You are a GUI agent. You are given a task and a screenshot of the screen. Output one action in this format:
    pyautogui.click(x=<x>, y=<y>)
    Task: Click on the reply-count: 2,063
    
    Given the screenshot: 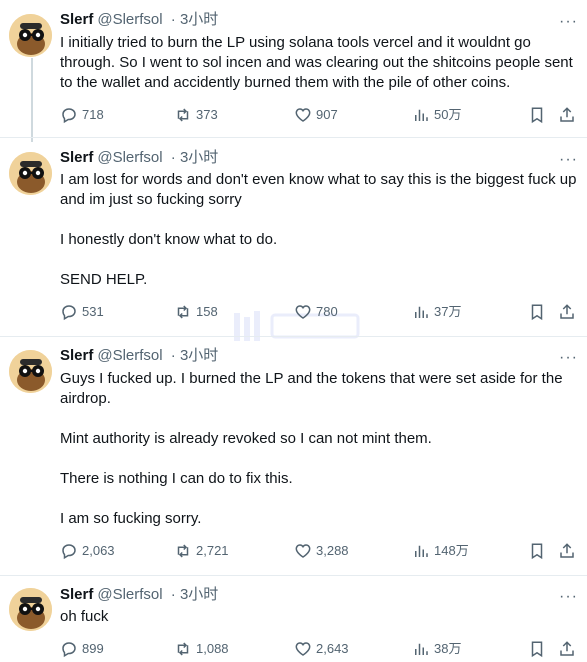 What is the action you would take?
    pyautogui.click(x=98, y=550)
    